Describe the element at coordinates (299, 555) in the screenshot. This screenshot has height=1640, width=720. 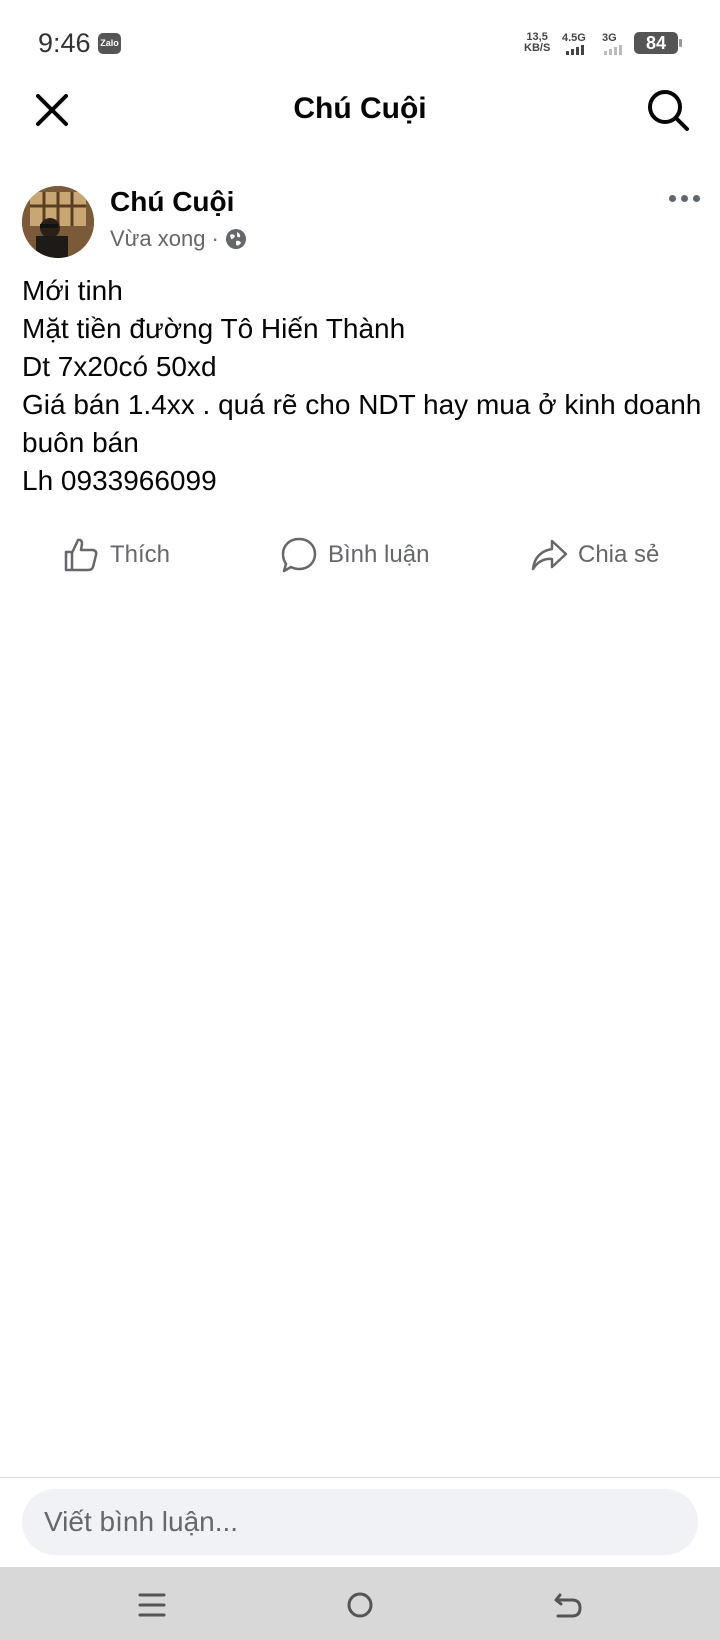
I see `comment-bubble-icon` at that location.